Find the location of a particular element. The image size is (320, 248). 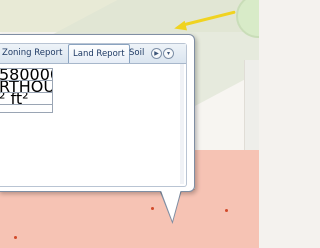

tab-soil: Soil is located at coordinates (136, 53).